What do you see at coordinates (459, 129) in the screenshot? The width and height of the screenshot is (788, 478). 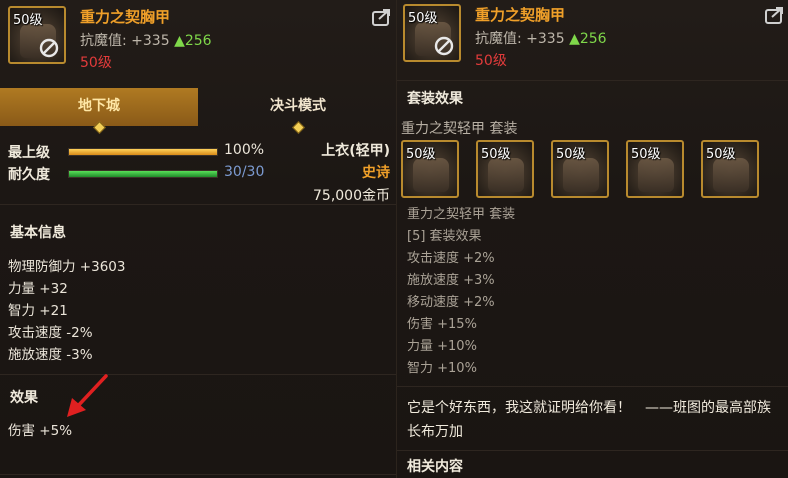 I see `set-name: 重力之契轻甲 套装` at bounding box center [459, 129].